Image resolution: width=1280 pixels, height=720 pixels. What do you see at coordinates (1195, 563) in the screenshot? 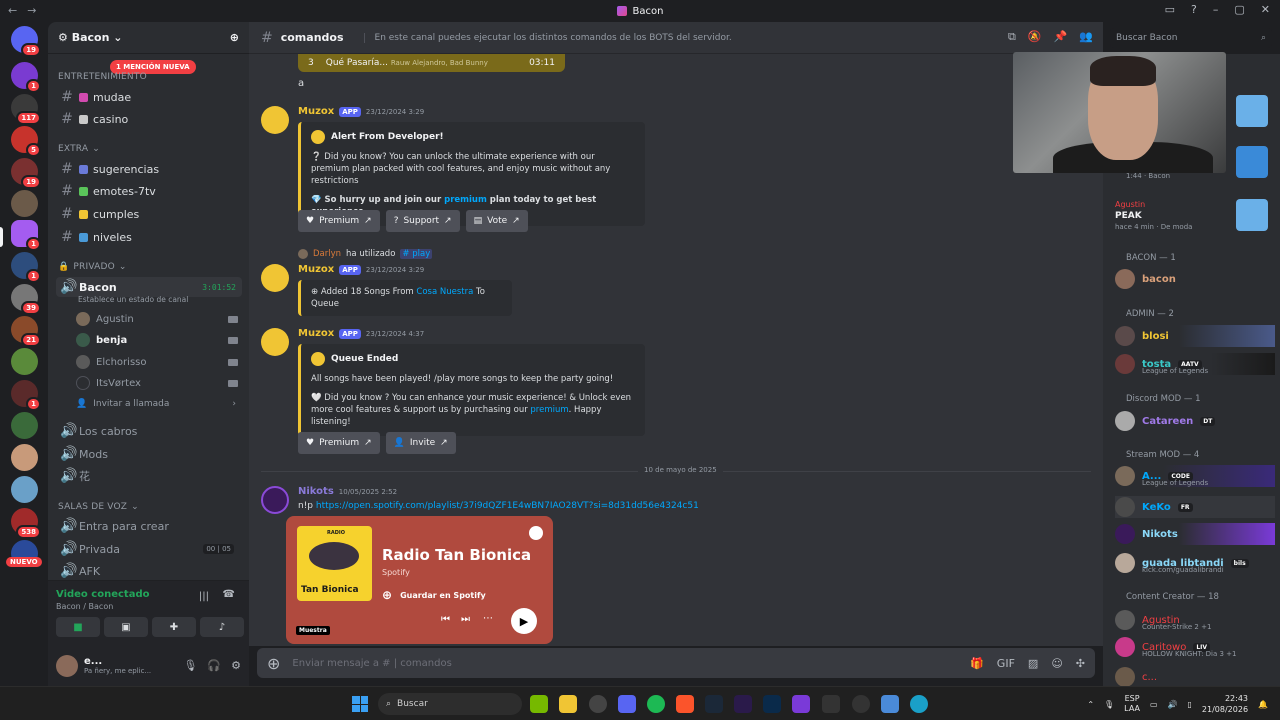
I see `member-row: guada libtandi bils kick.com/guadalibrandi` at bounding box center [1195, 563].